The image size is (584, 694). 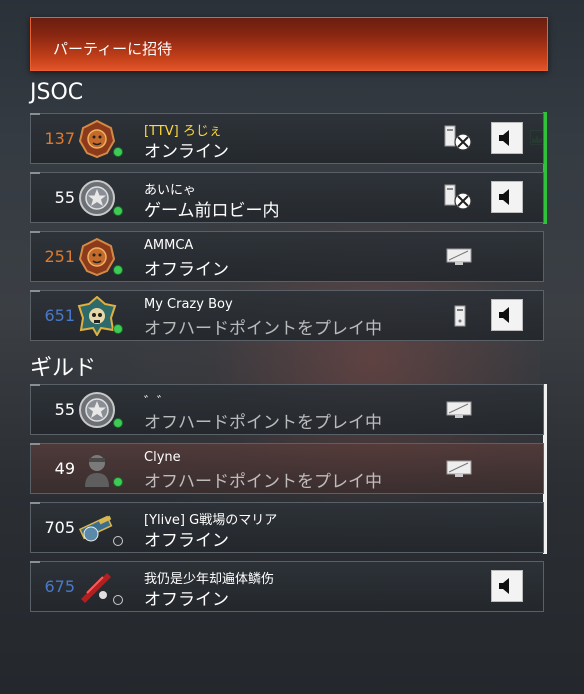 I want to click on invite-label: パーティーに招待, so click(x=113, y=49).